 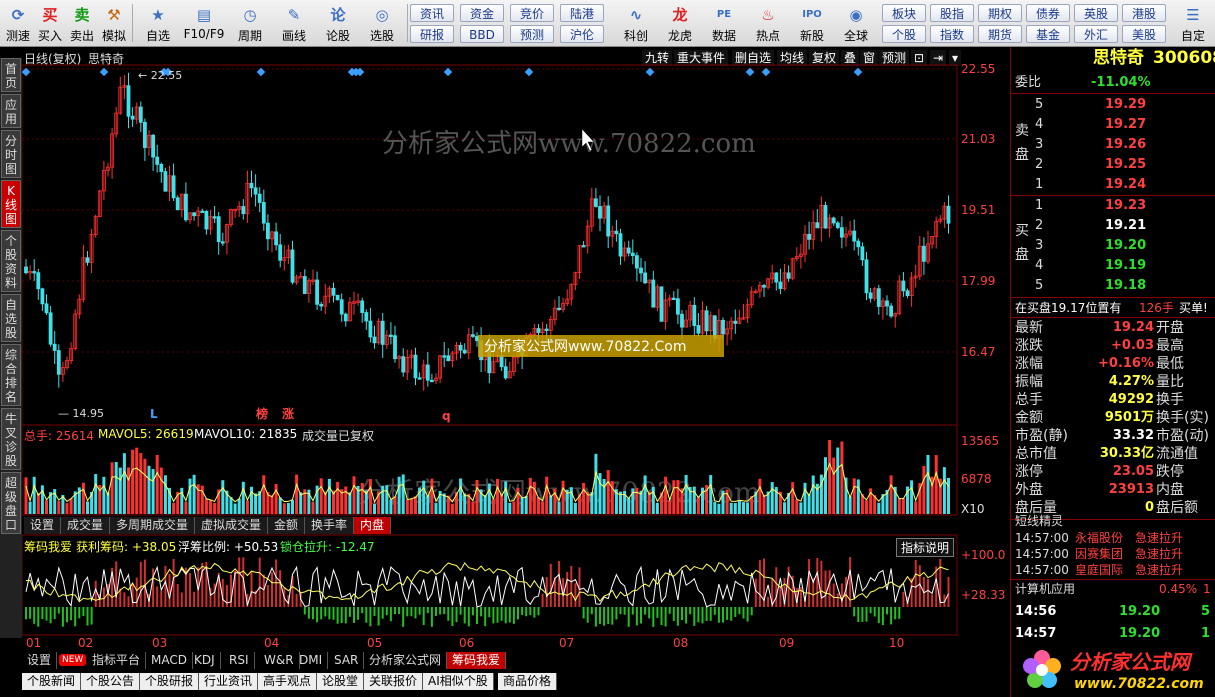 What do you see at coordinates (532, 13) in the screenshot?
I see `toolbar-grid-button-0-2: 竞价` at bounding box center [532, 13].